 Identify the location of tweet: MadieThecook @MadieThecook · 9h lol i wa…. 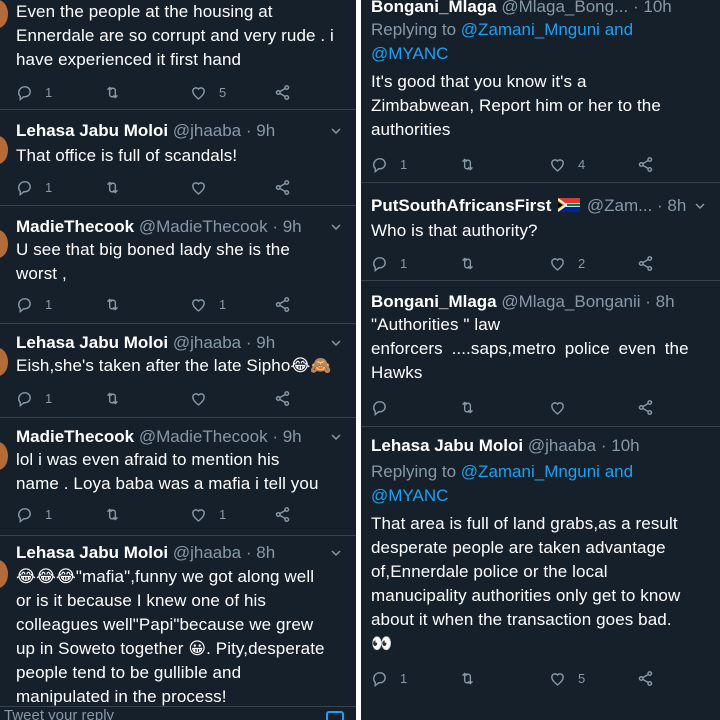
(178, 477).